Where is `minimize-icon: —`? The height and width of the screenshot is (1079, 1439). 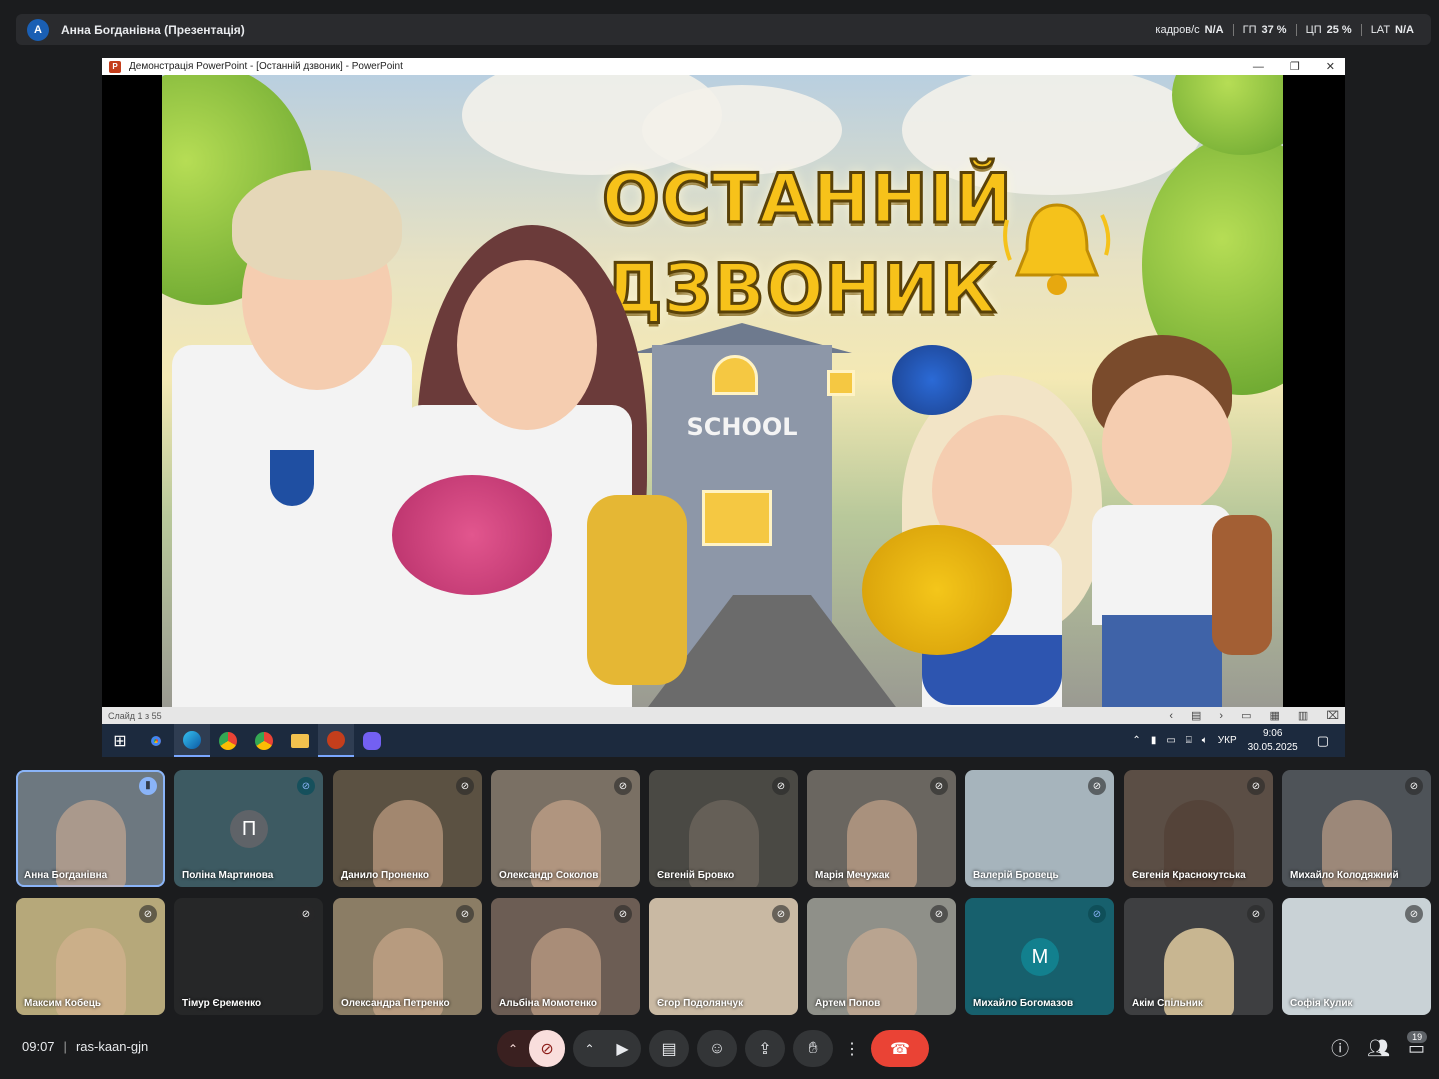 minimize-icon: — is located at coordinates (1258, 67).